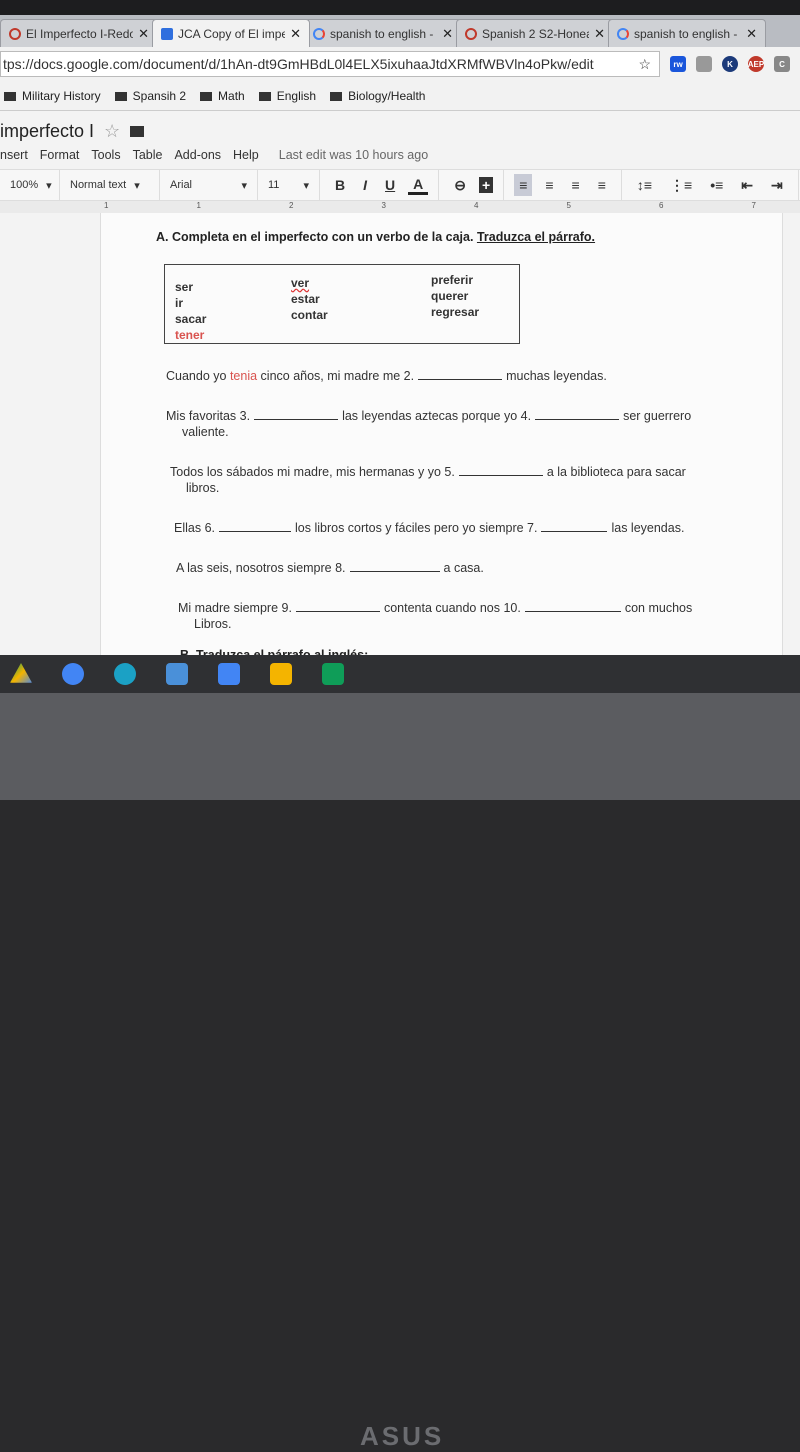 The image size is (800, 1452). What do you see at coordinates (319, 33) in the screenshot?
I see `google-icon` at bounding box center [319, 33].